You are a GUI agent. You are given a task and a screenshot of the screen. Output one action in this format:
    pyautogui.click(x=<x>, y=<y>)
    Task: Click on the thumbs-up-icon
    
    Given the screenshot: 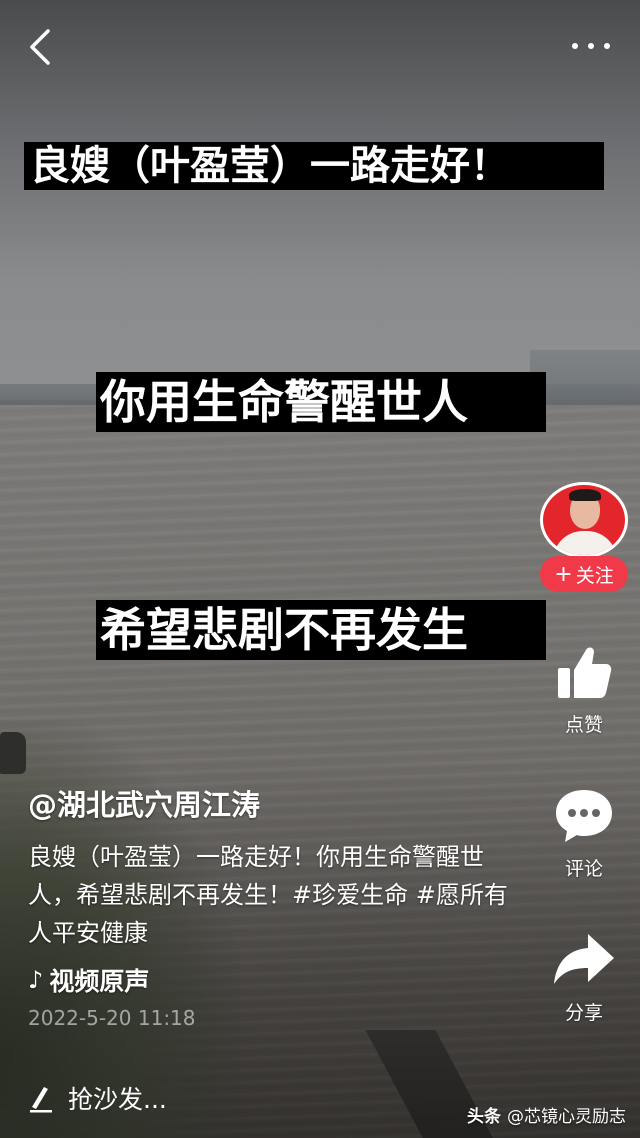 What is the action you would take?
    pyautogui.click(x=585, y=672)
    